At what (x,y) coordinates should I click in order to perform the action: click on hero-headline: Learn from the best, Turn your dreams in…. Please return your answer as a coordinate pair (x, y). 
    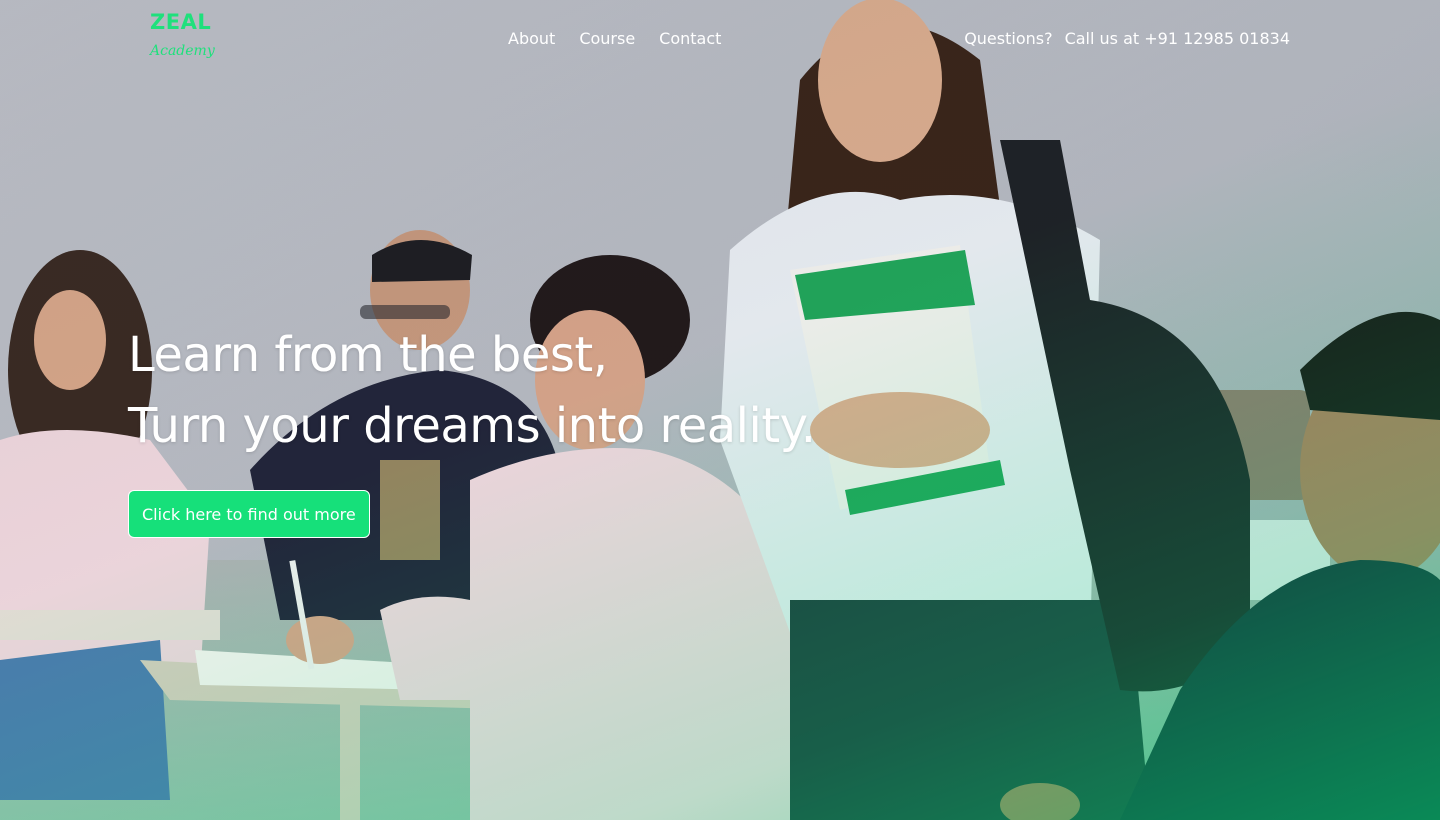
    Looking at the image, I should click on (472, 391).